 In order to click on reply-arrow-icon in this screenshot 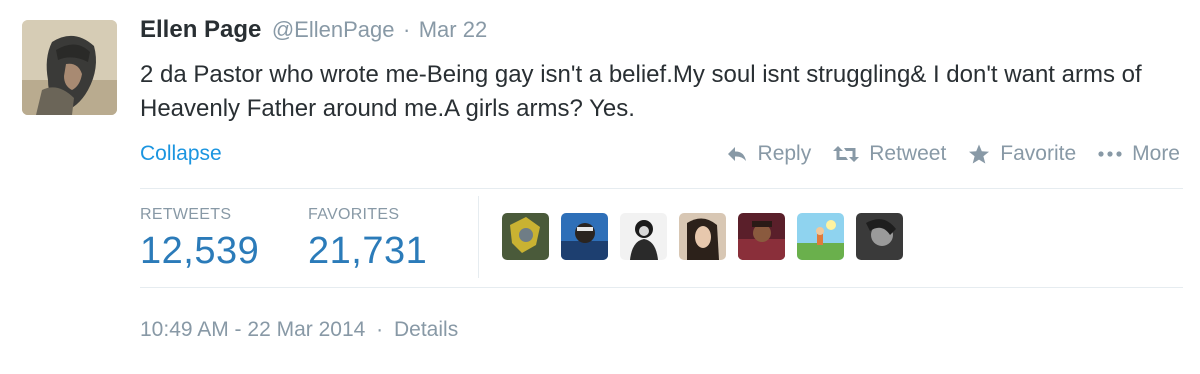, I will do `click(736, 154)`.